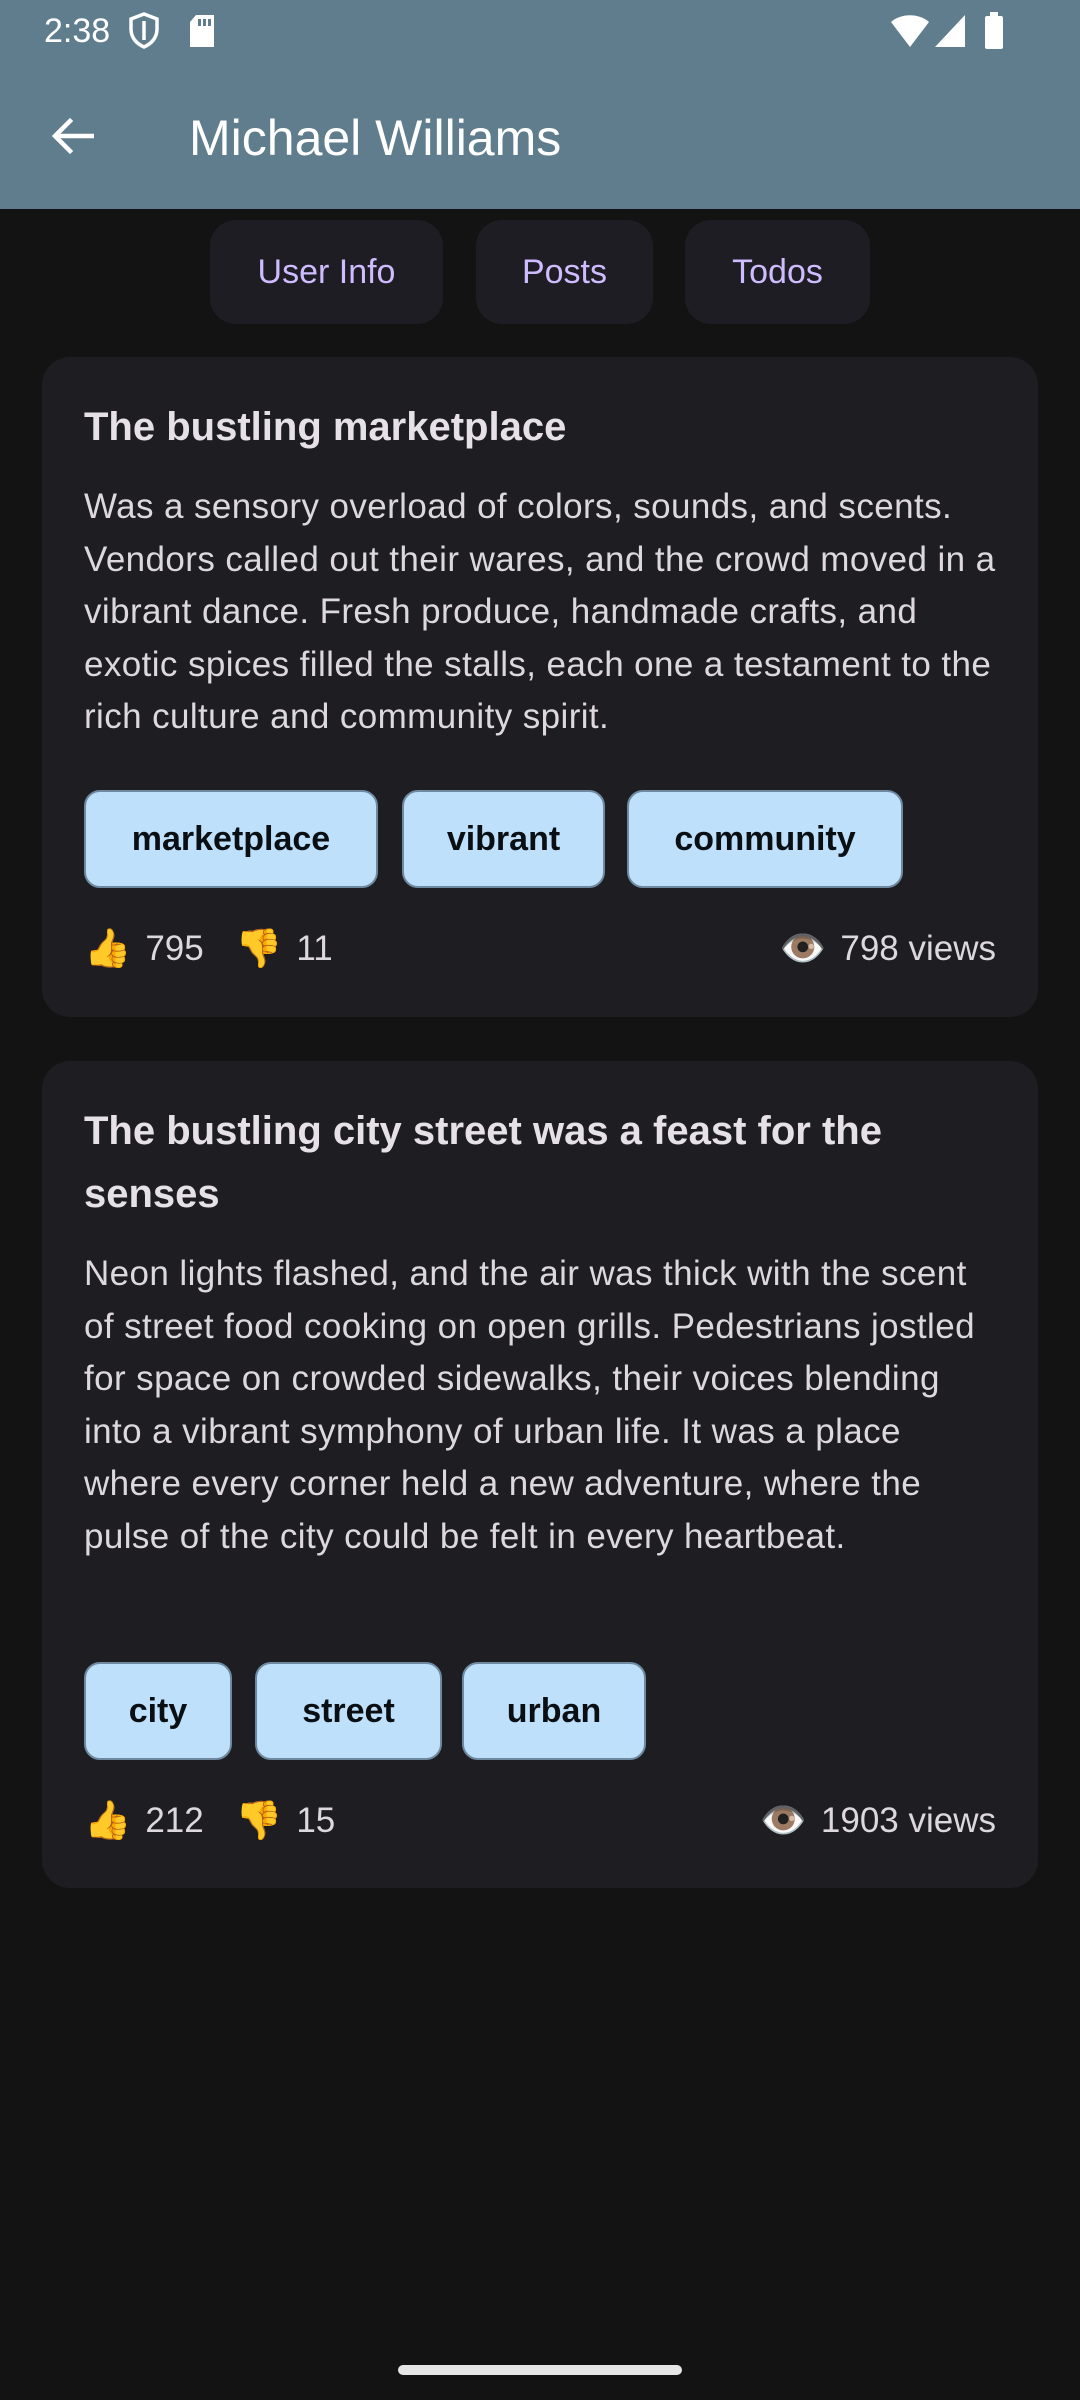 The image size is (1080, 2400). What do you see at coordinates (144, 1821) in the screenshot?
I see `likes-count: 👍 212` at bounding box center [144, 1821].